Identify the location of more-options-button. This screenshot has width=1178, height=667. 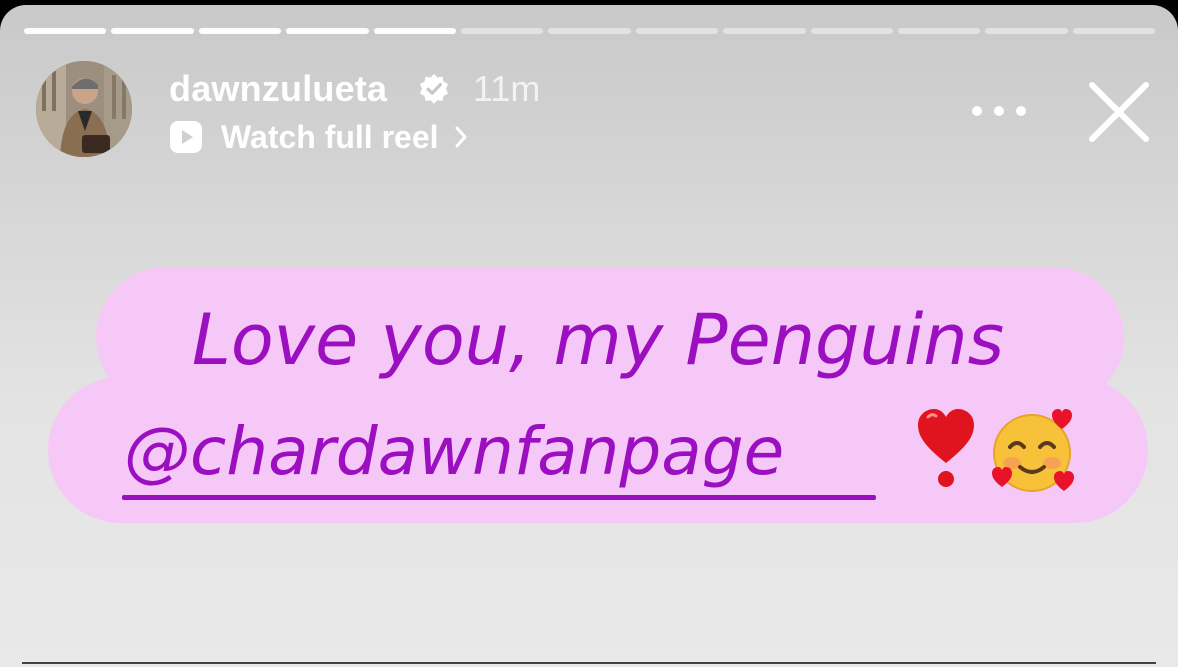
(999, 111).